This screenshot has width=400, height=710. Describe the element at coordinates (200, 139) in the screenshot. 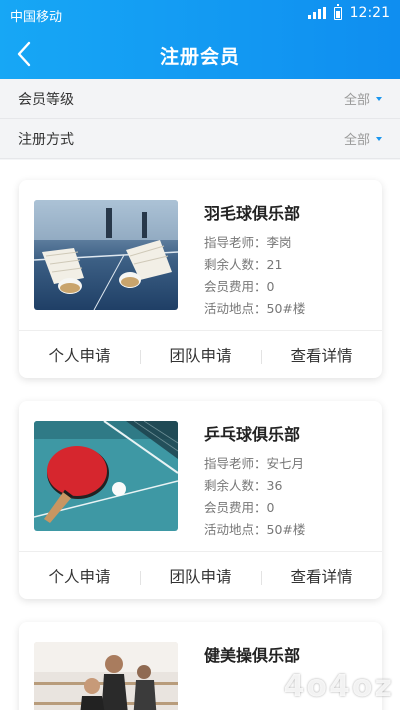

I see `filter-registration-method: 注册方式 全部` at that location.